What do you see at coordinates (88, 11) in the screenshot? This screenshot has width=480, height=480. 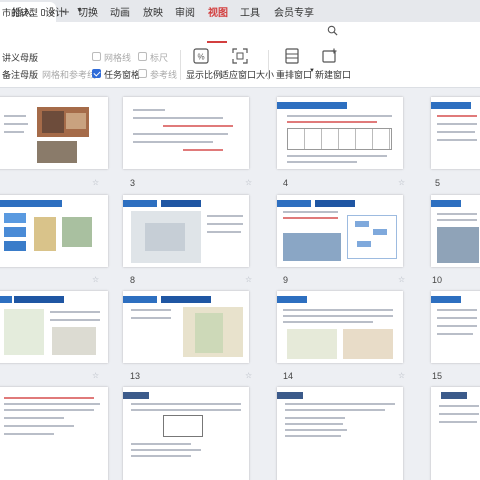 I see `tab-transitions: 切换` at bounding box center [88, 11].